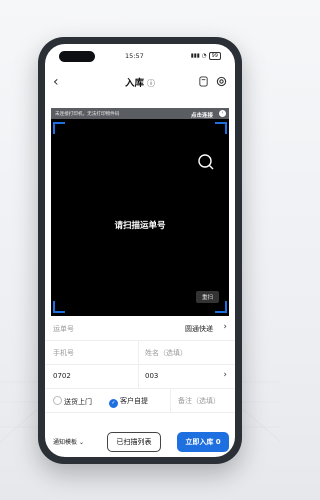  I want to click on template-dropdown: 通知模板 ⌄, so click(68, 441).